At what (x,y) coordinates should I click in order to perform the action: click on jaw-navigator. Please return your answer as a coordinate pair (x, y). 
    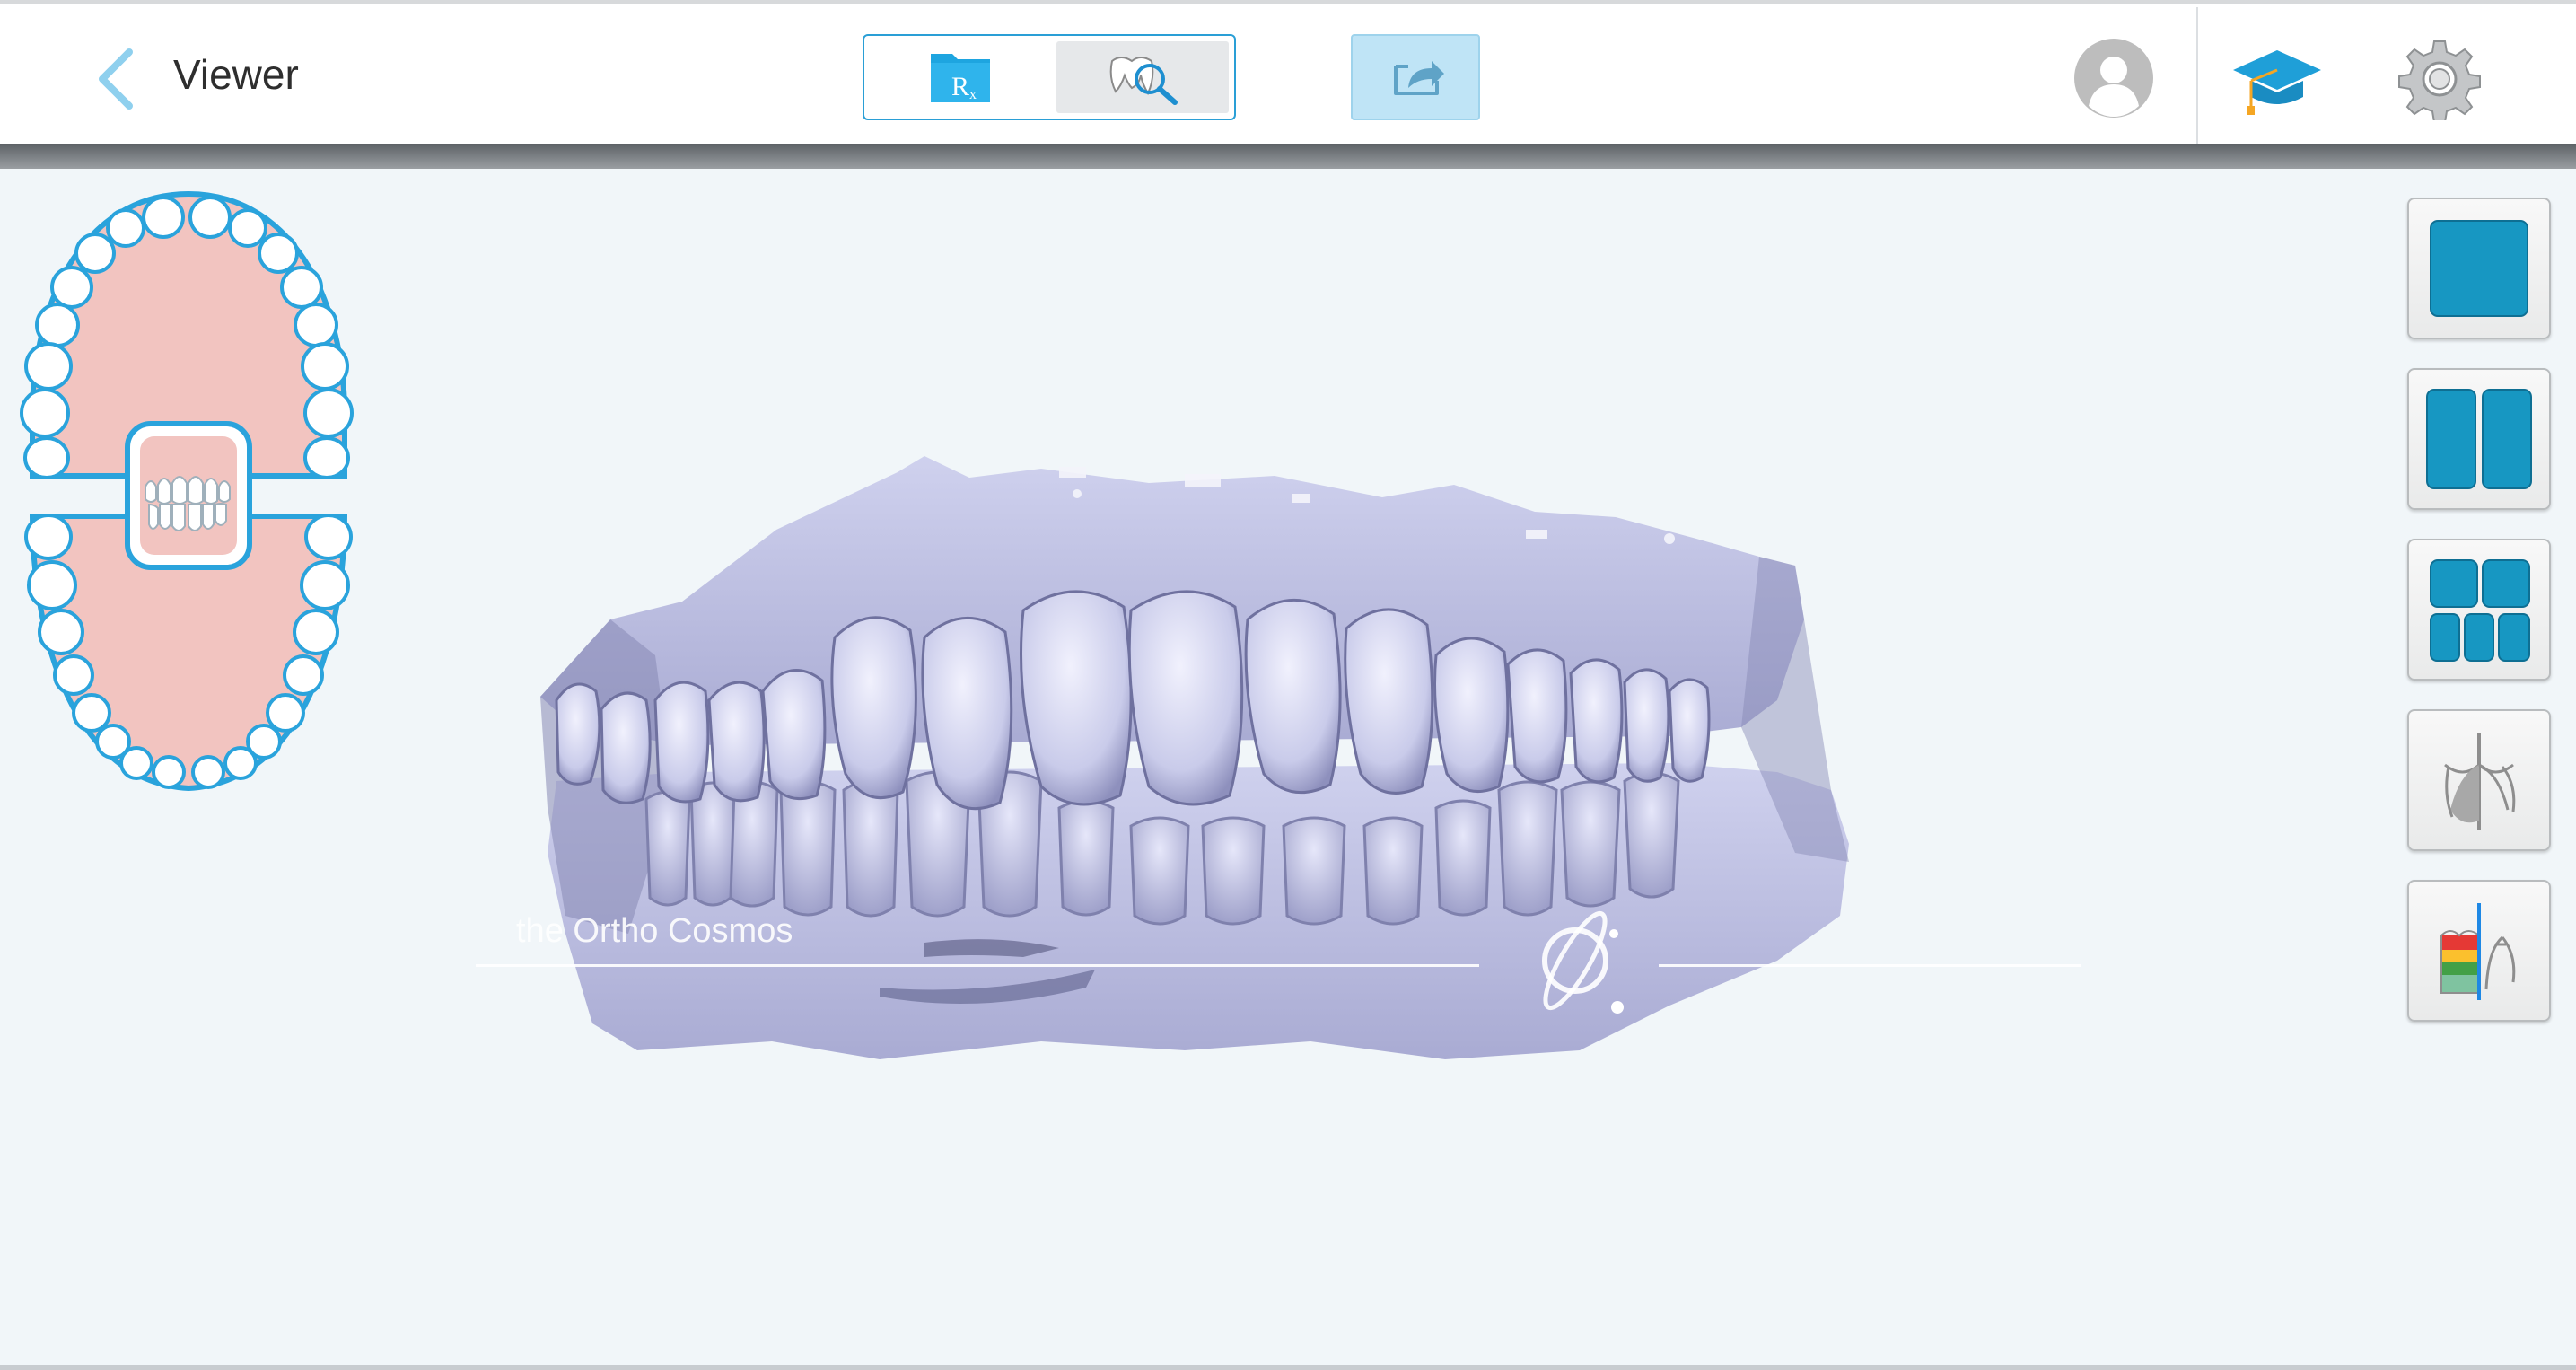
    Looking at the image, I should click on (188, 494).